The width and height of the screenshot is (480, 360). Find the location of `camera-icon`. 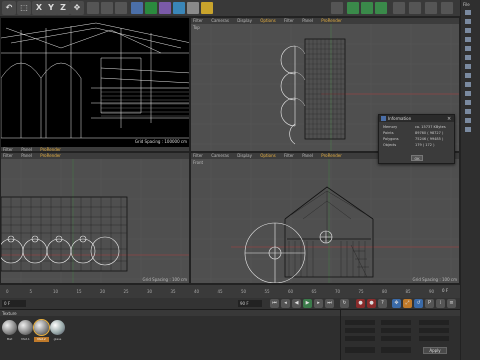

camera-icon is located at coordinates (193, 8).